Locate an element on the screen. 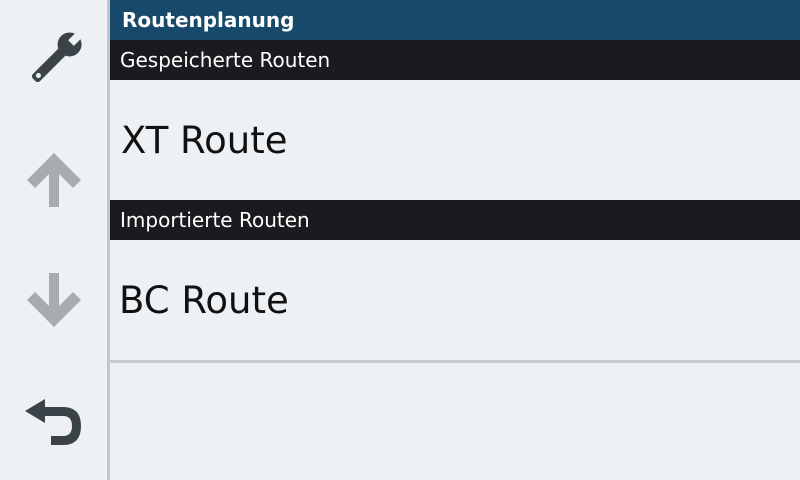  wrench-icon is located at coordinates (56, 57).